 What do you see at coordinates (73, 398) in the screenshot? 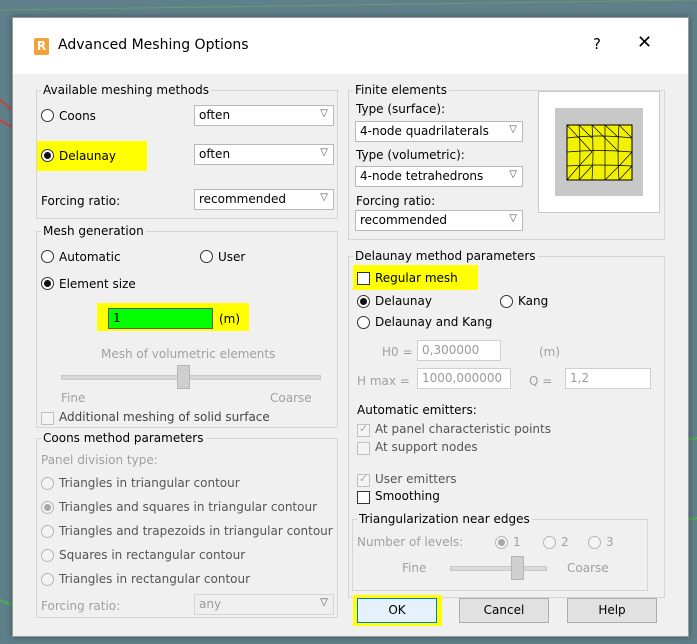
I see `fine-label: Fine` at bounding box center [73, 398].